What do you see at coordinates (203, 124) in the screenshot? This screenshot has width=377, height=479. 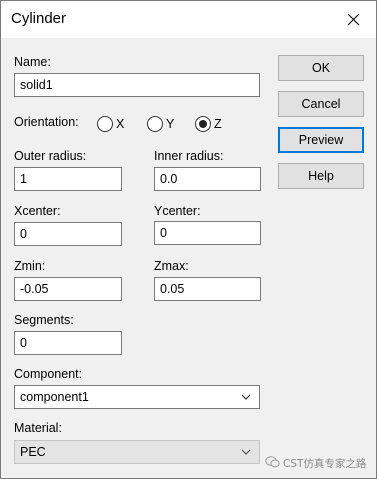 I see `orientation-z-radio` at bounding box center [203, 124].